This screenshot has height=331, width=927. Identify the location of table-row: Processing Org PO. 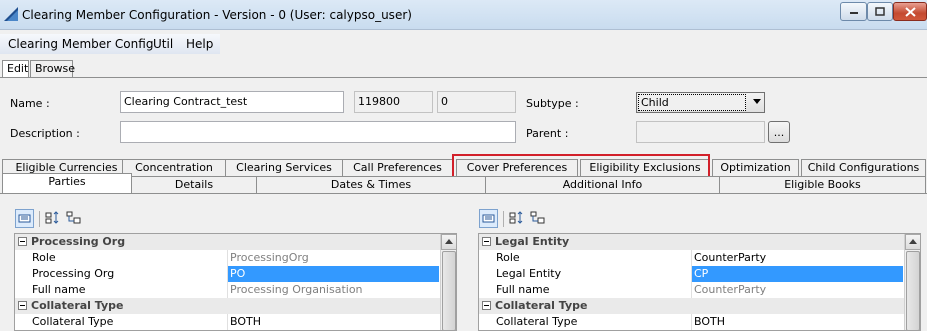
(235, 274).